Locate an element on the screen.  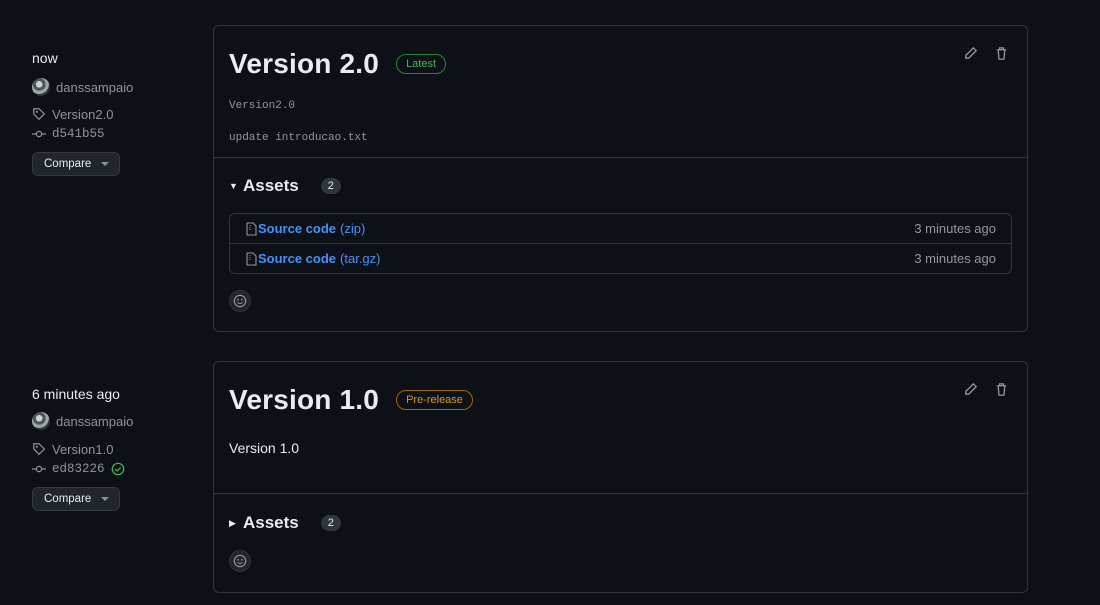
release-notes: Version 1.0 is located at coordinates (264, 448).